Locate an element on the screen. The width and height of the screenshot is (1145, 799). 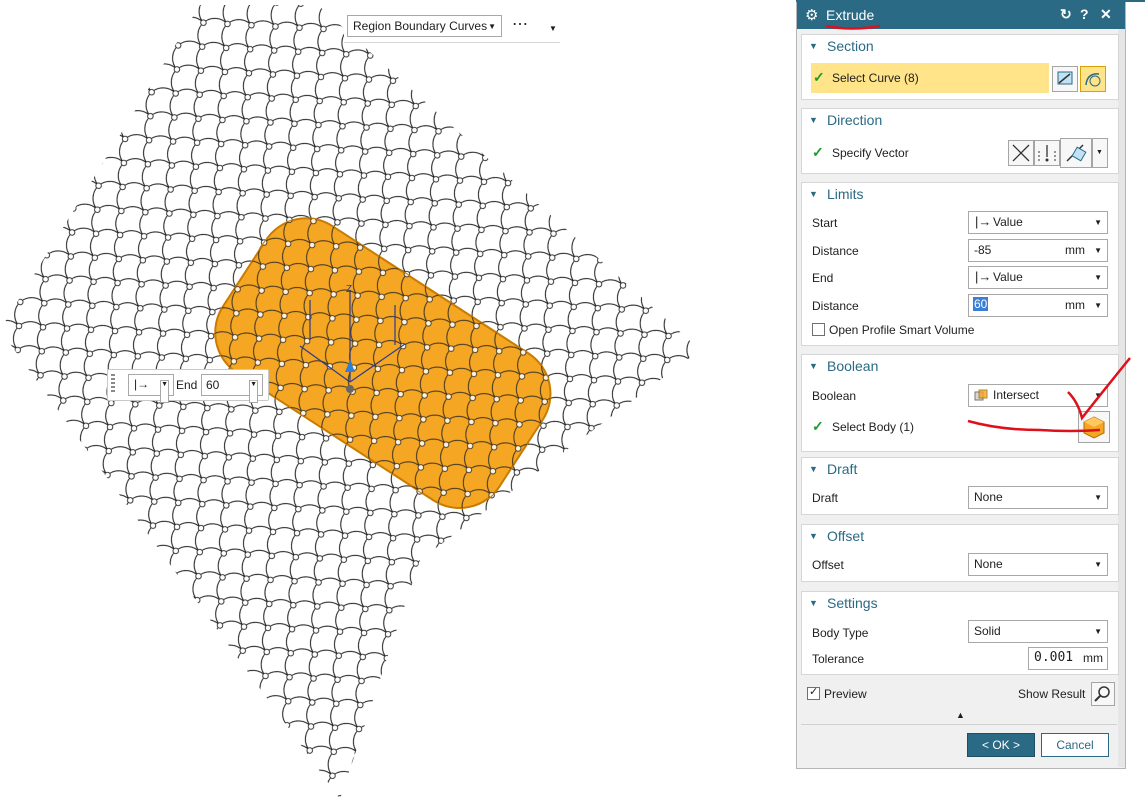
vector-icon is located at coordinates (1047, 153).